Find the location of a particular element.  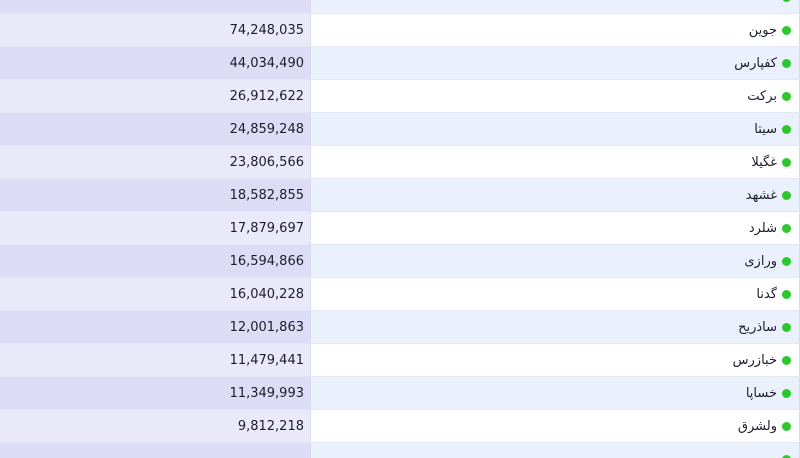

value-cell: 16,040,228 is located at coordinates (155, 294).